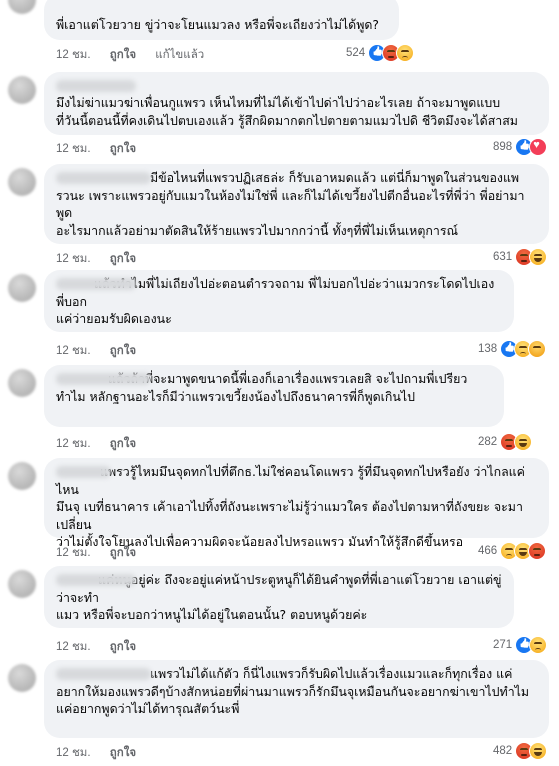  Describe the element at coordinates (488, 349) in the screenshot. I see `reaction-count: 138` at that location.